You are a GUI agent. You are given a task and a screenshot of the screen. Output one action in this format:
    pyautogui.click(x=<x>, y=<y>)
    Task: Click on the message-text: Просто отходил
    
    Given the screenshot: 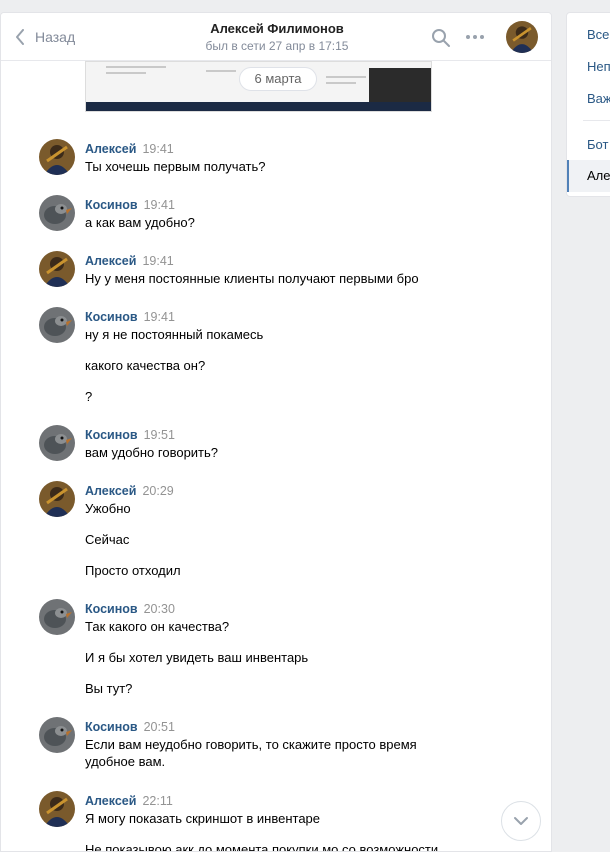 What is the action you would take?
    pyautogui.click(x=133, y=570)
    